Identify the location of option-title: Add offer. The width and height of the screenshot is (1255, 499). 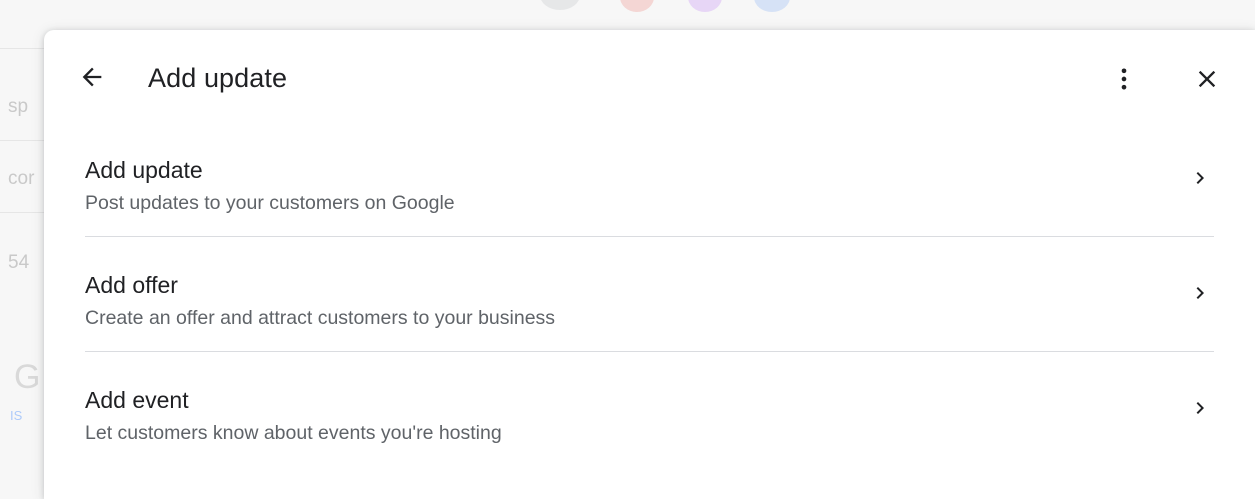
(131, 285).